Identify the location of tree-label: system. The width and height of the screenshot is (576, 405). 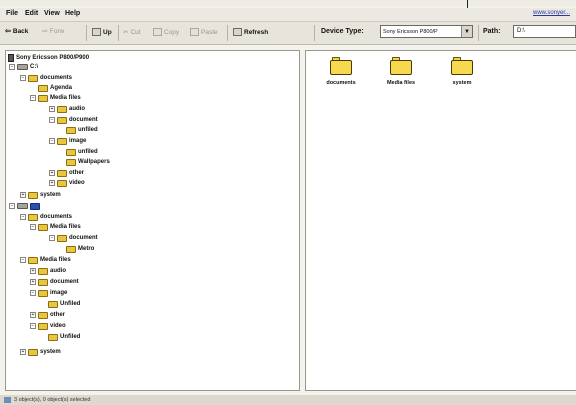
(50, 352).